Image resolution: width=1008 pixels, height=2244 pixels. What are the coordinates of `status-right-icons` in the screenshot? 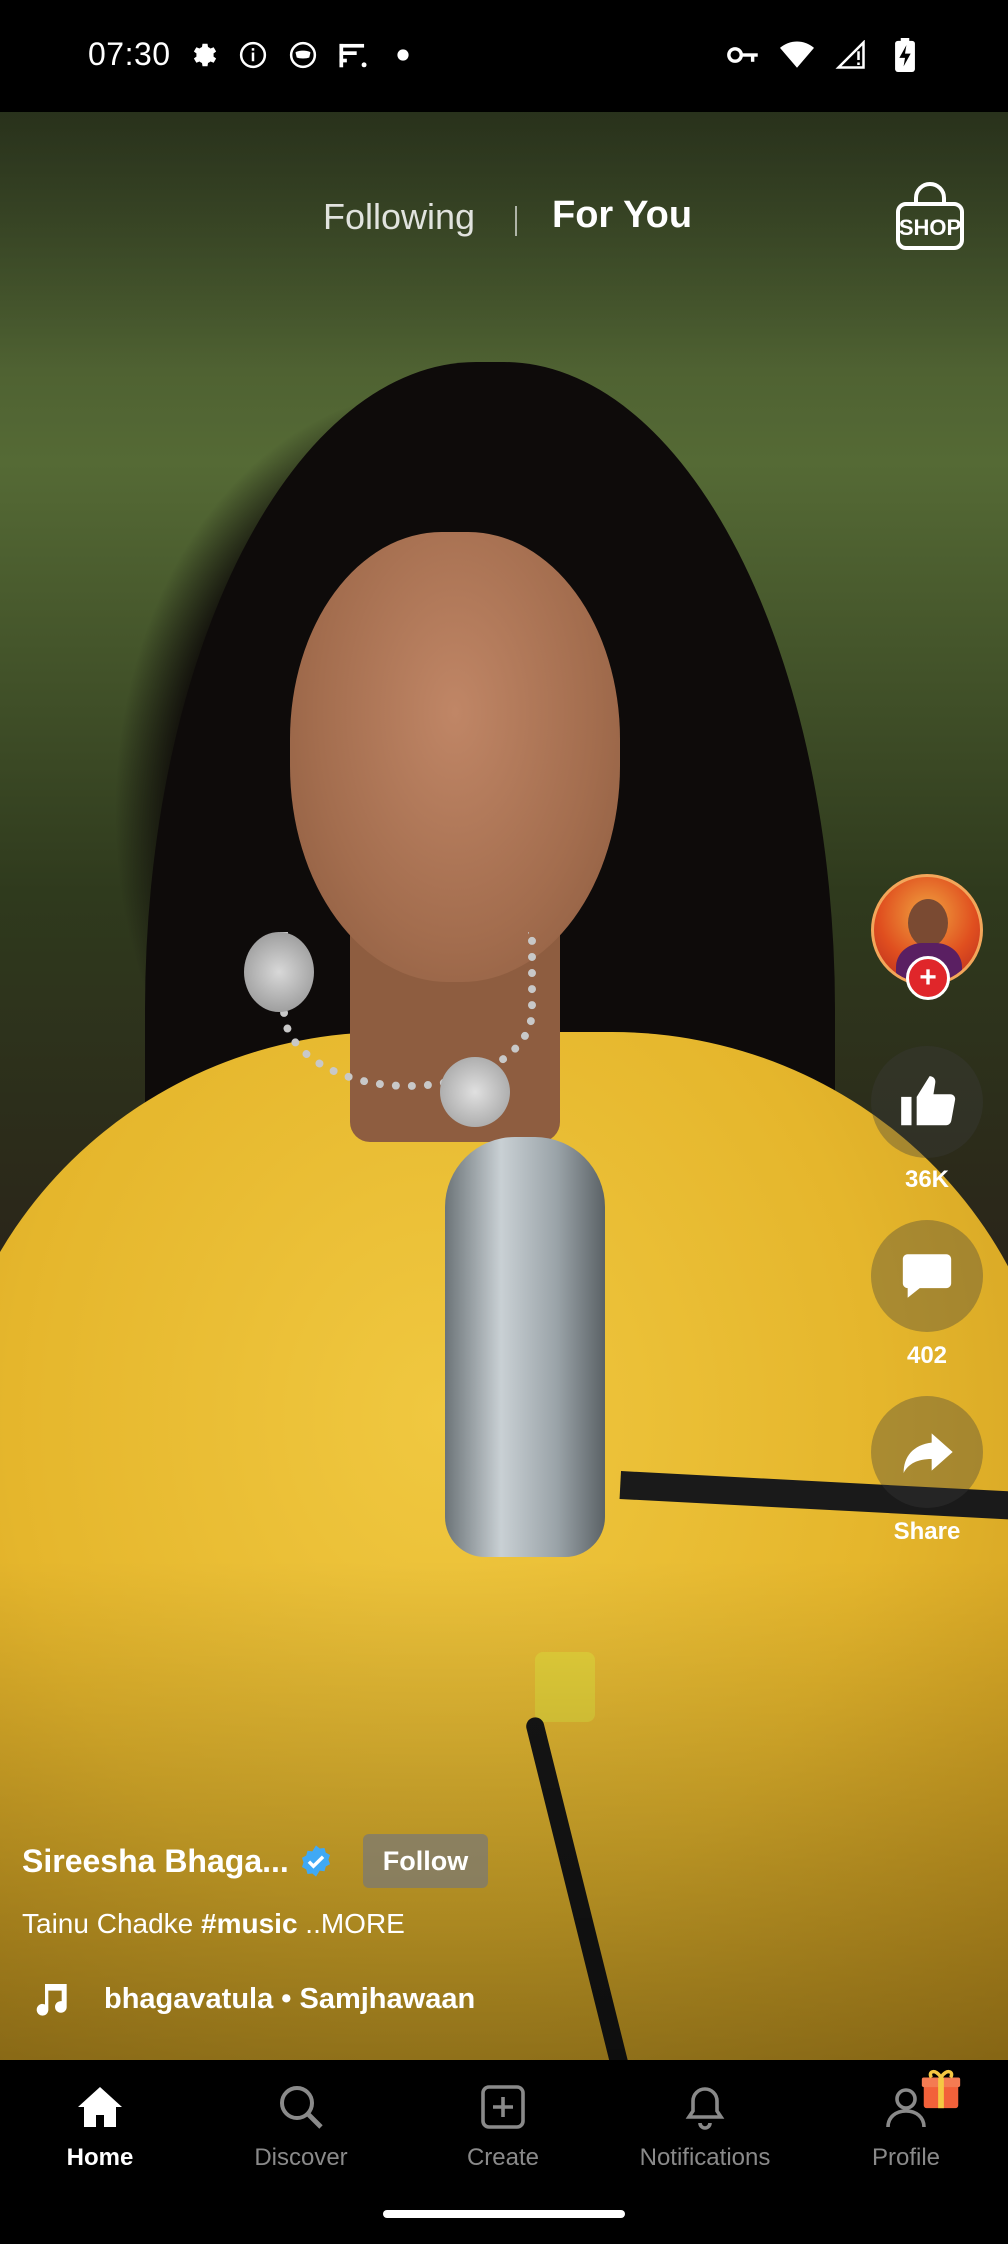 It's located at (824, 55).